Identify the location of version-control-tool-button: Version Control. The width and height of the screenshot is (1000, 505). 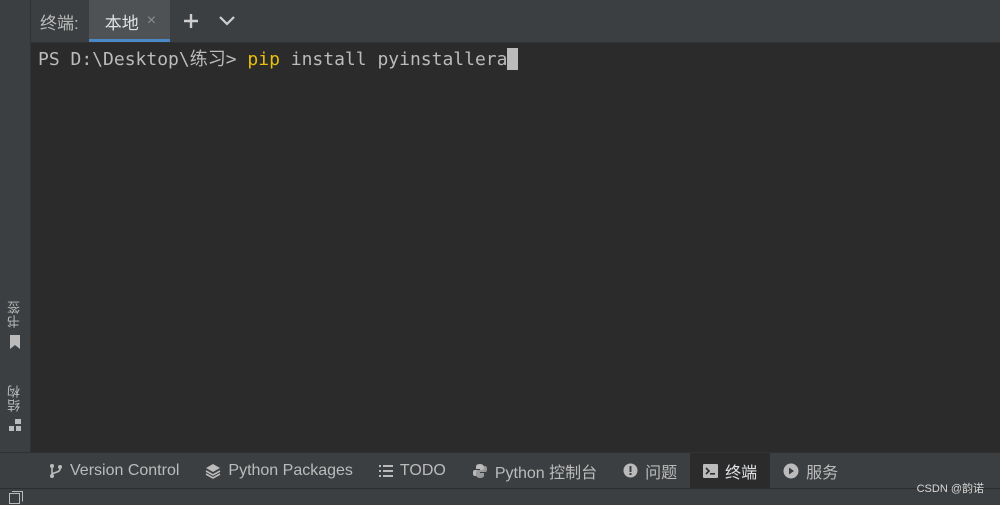
(114, 470).